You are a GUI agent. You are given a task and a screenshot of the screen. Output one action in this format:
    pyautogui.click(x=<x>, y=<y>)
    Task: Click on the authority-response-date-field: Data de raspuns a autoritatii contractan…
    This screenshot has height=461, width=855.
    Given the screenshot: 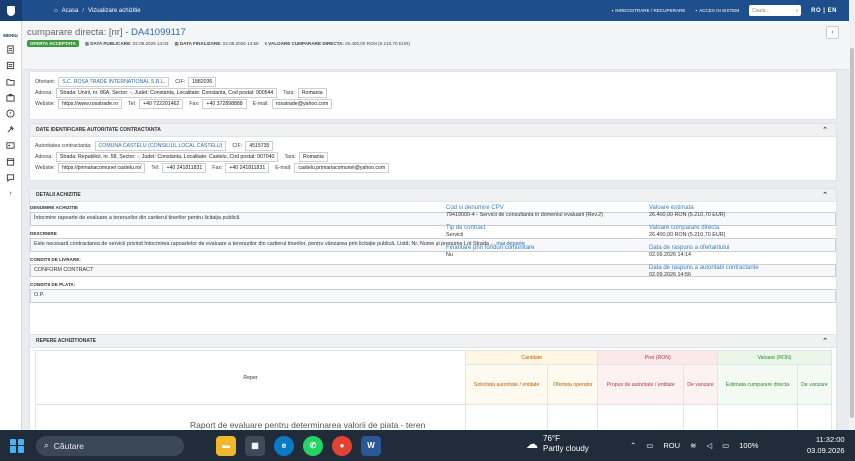 What is the action you would take?
    pyautogui.click(x=704, y=271)
    